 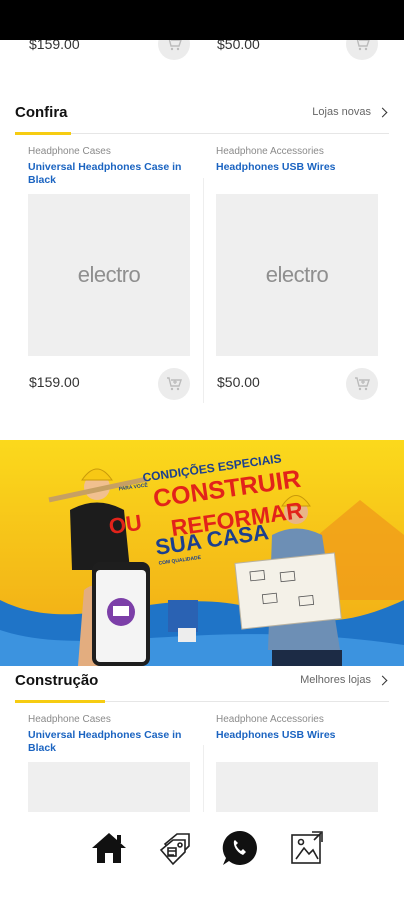 I want to click on section-header-construcao: Construção Melhores lojas, so click(x=202, y=689).